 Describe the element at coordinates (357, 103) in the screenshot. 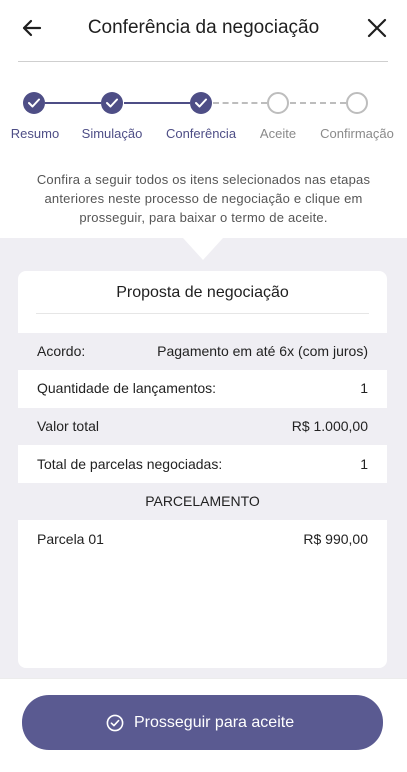

I see `step-confirmacao` at that location.